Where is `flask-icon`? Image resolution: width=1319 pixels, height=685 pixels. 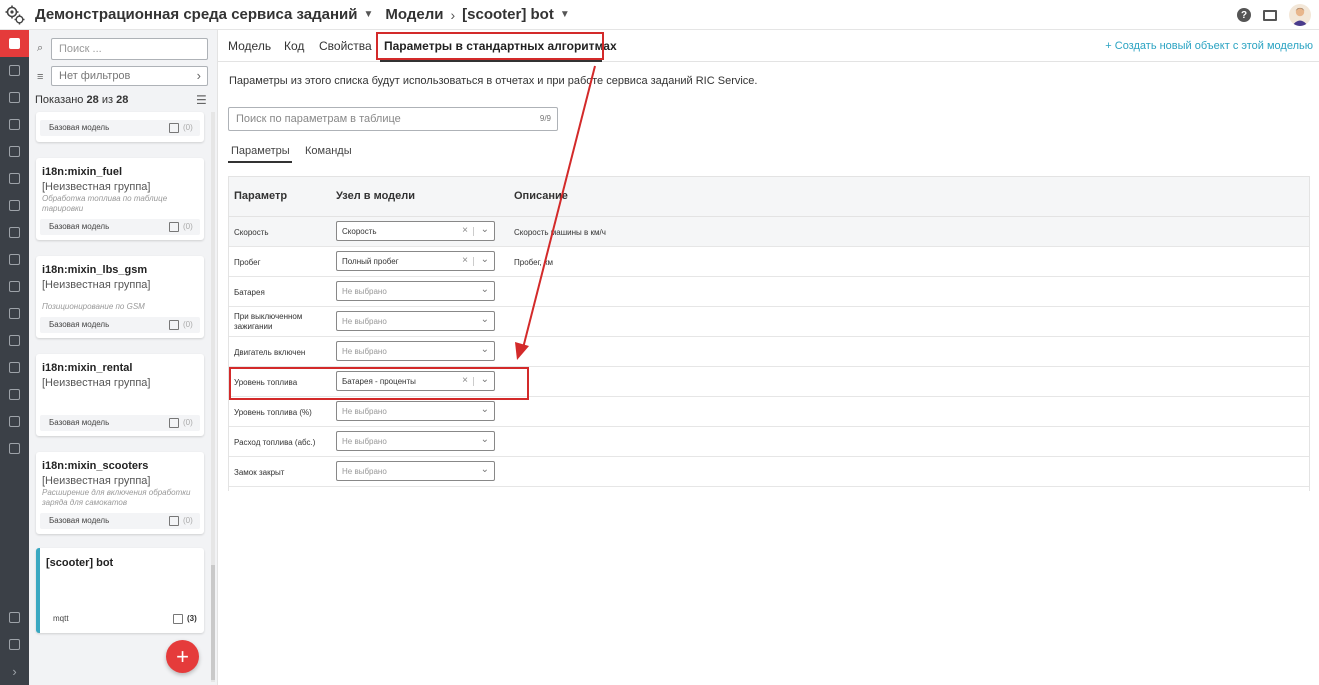
flask-icon is located at coordinates (14, 448).